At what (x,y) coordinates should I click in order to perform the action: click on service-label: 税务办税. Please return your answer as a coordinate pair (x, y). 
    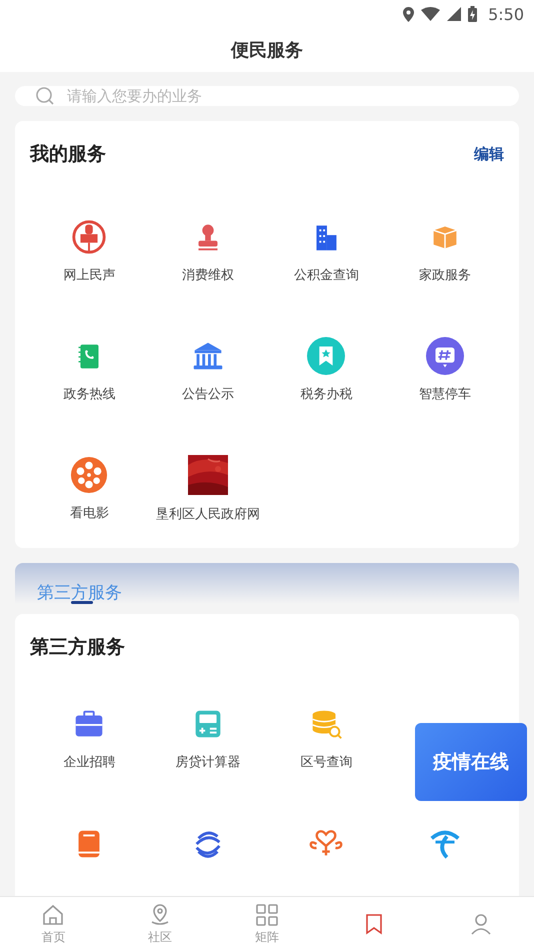
    Looking at the image, I should click on (326, 394).